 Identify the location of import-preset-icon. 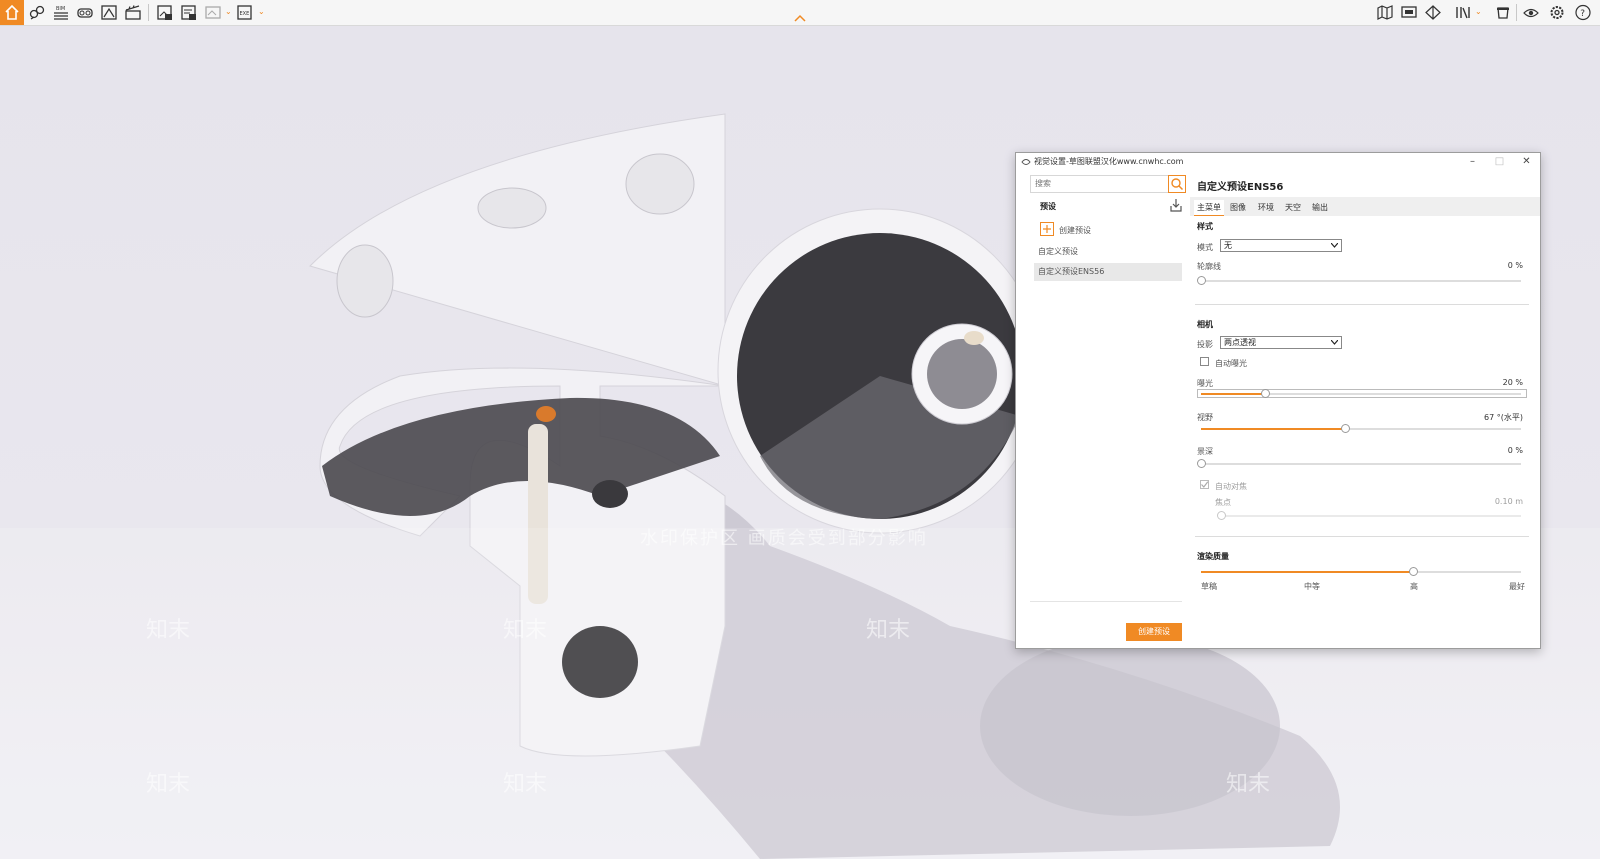
(1176, 205).